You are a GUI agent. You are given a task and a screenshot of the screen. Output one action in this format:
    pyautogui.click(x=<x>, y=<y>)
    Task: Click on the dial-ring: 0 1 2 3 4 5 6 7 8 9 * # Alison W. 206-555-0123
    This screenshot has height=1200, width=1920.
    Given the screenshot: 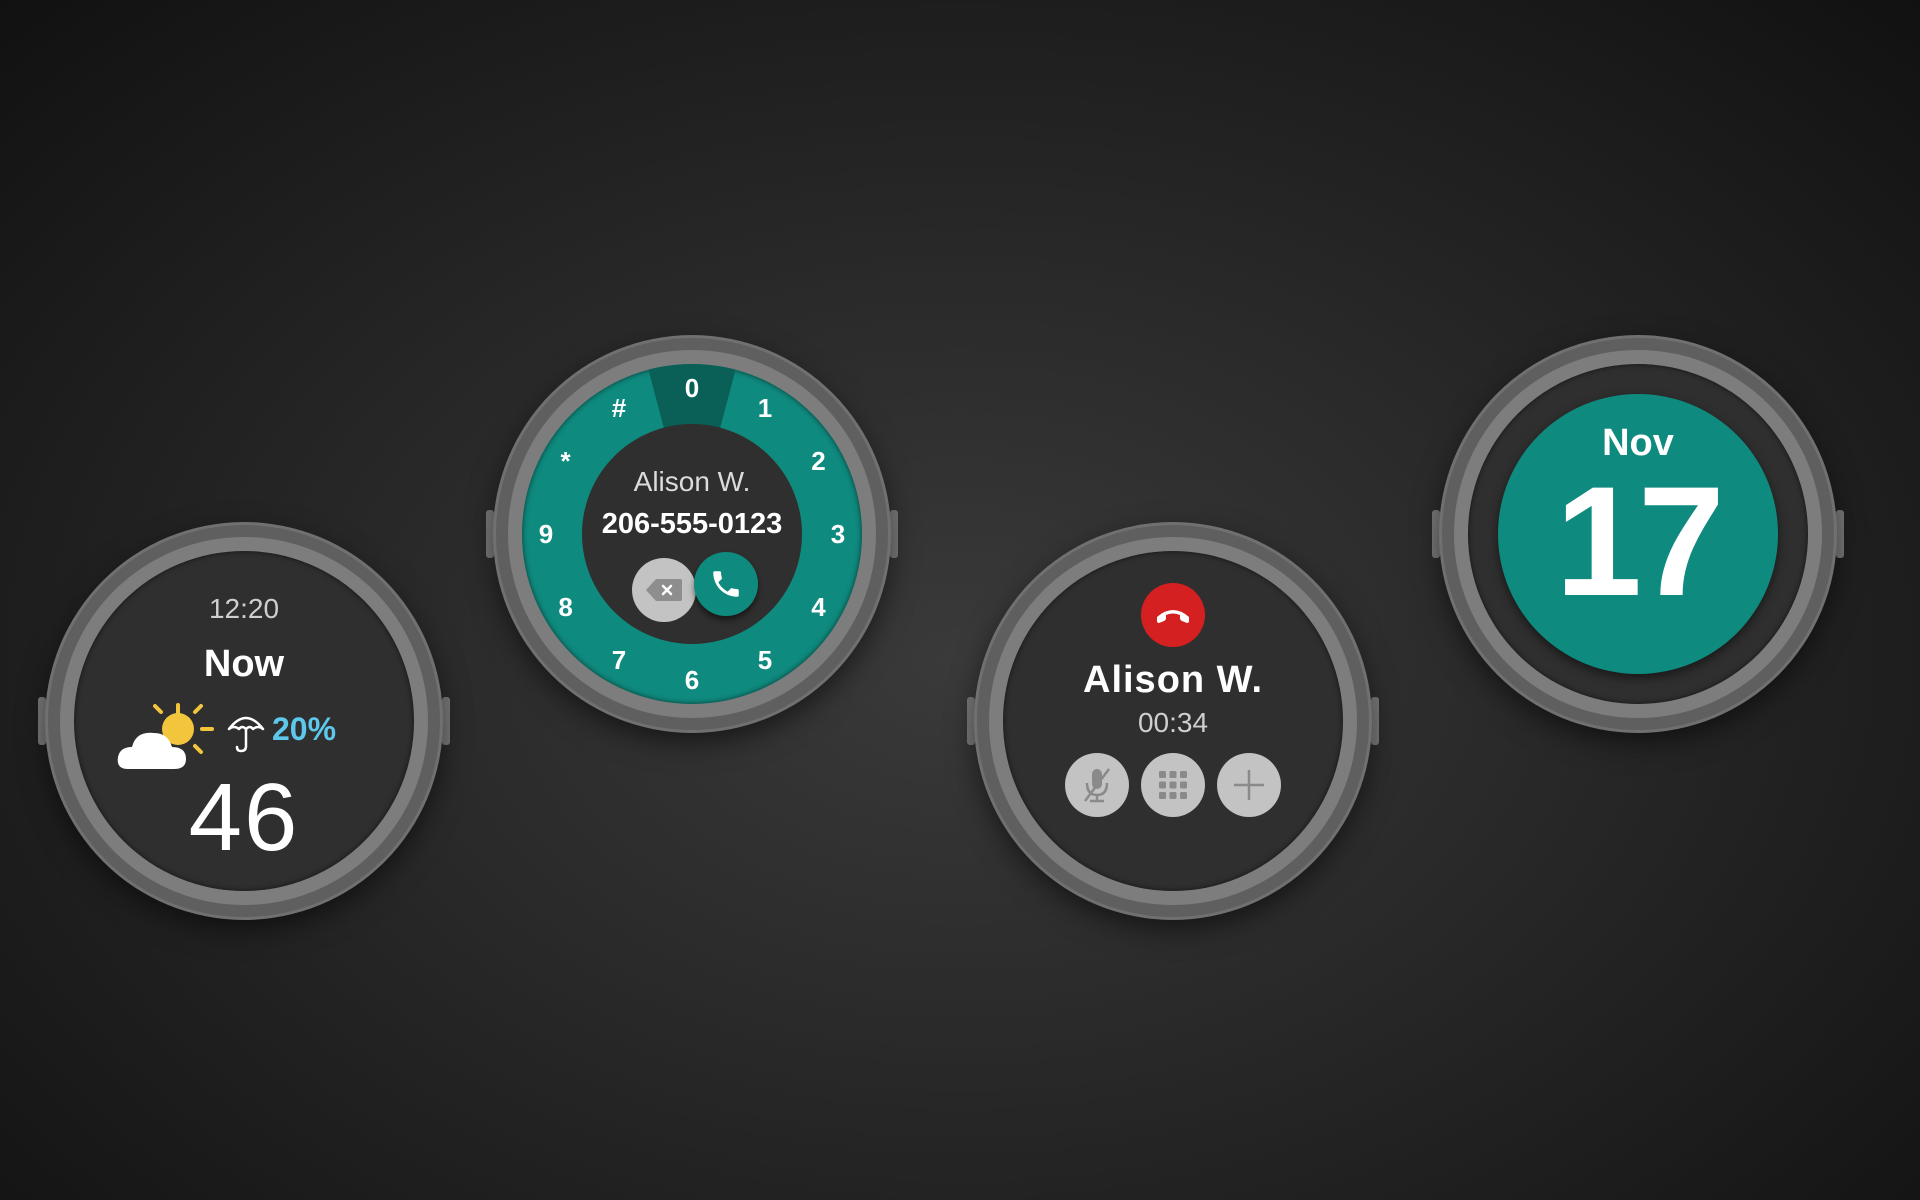 What is the action you would take?
    pyautogui.click(x=692, y=534)
    